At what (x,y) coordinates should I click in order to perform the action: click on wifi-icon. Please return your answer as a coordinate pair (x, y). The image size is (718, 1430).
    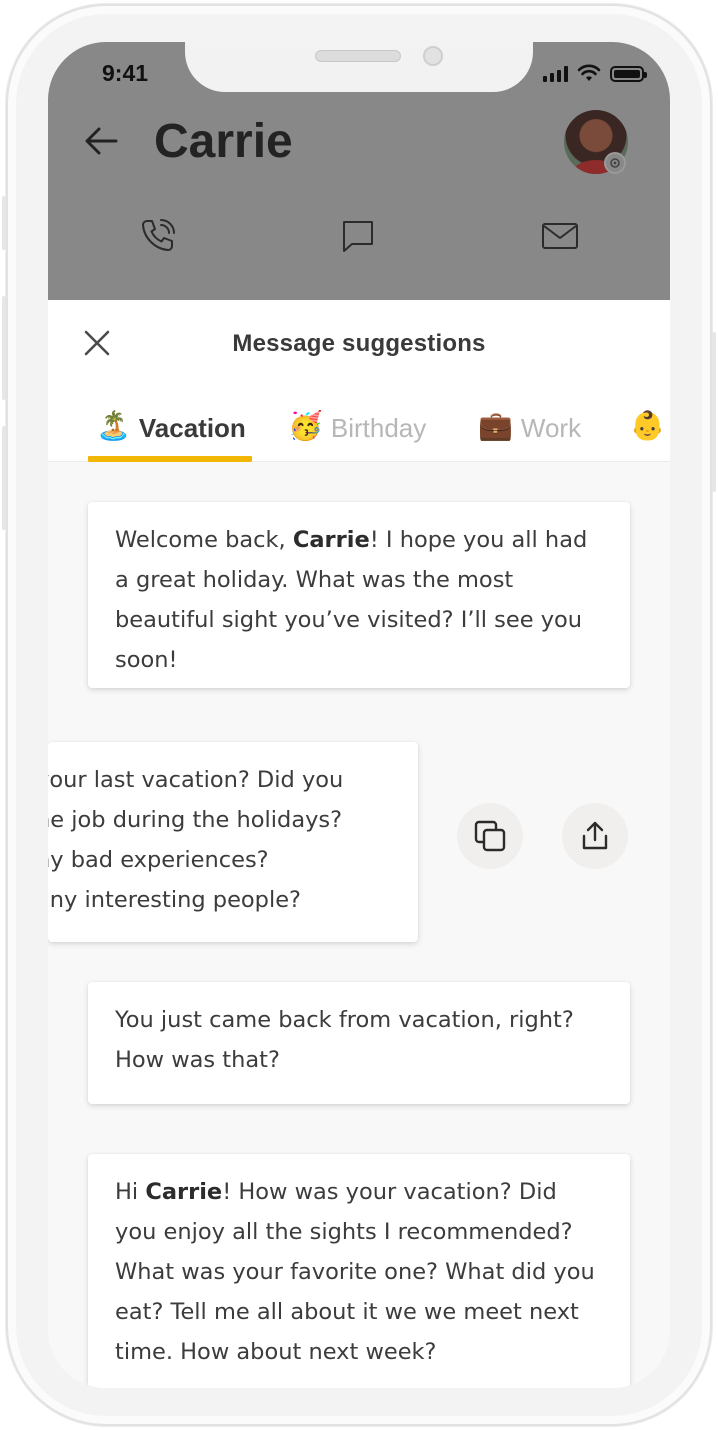
    Looking at the image, I should click on (589, 72).